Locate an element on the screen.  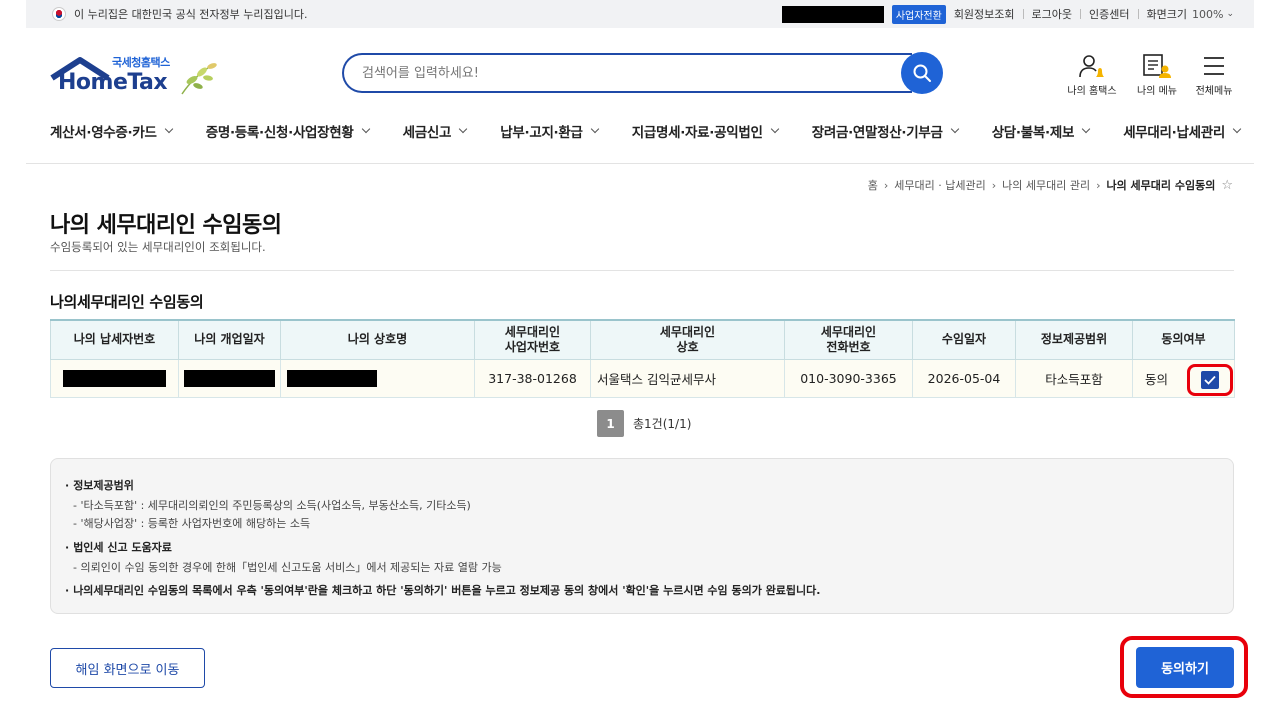
my-hometax-button: 나의 홈택스 is located at coordinates (1092, 74).